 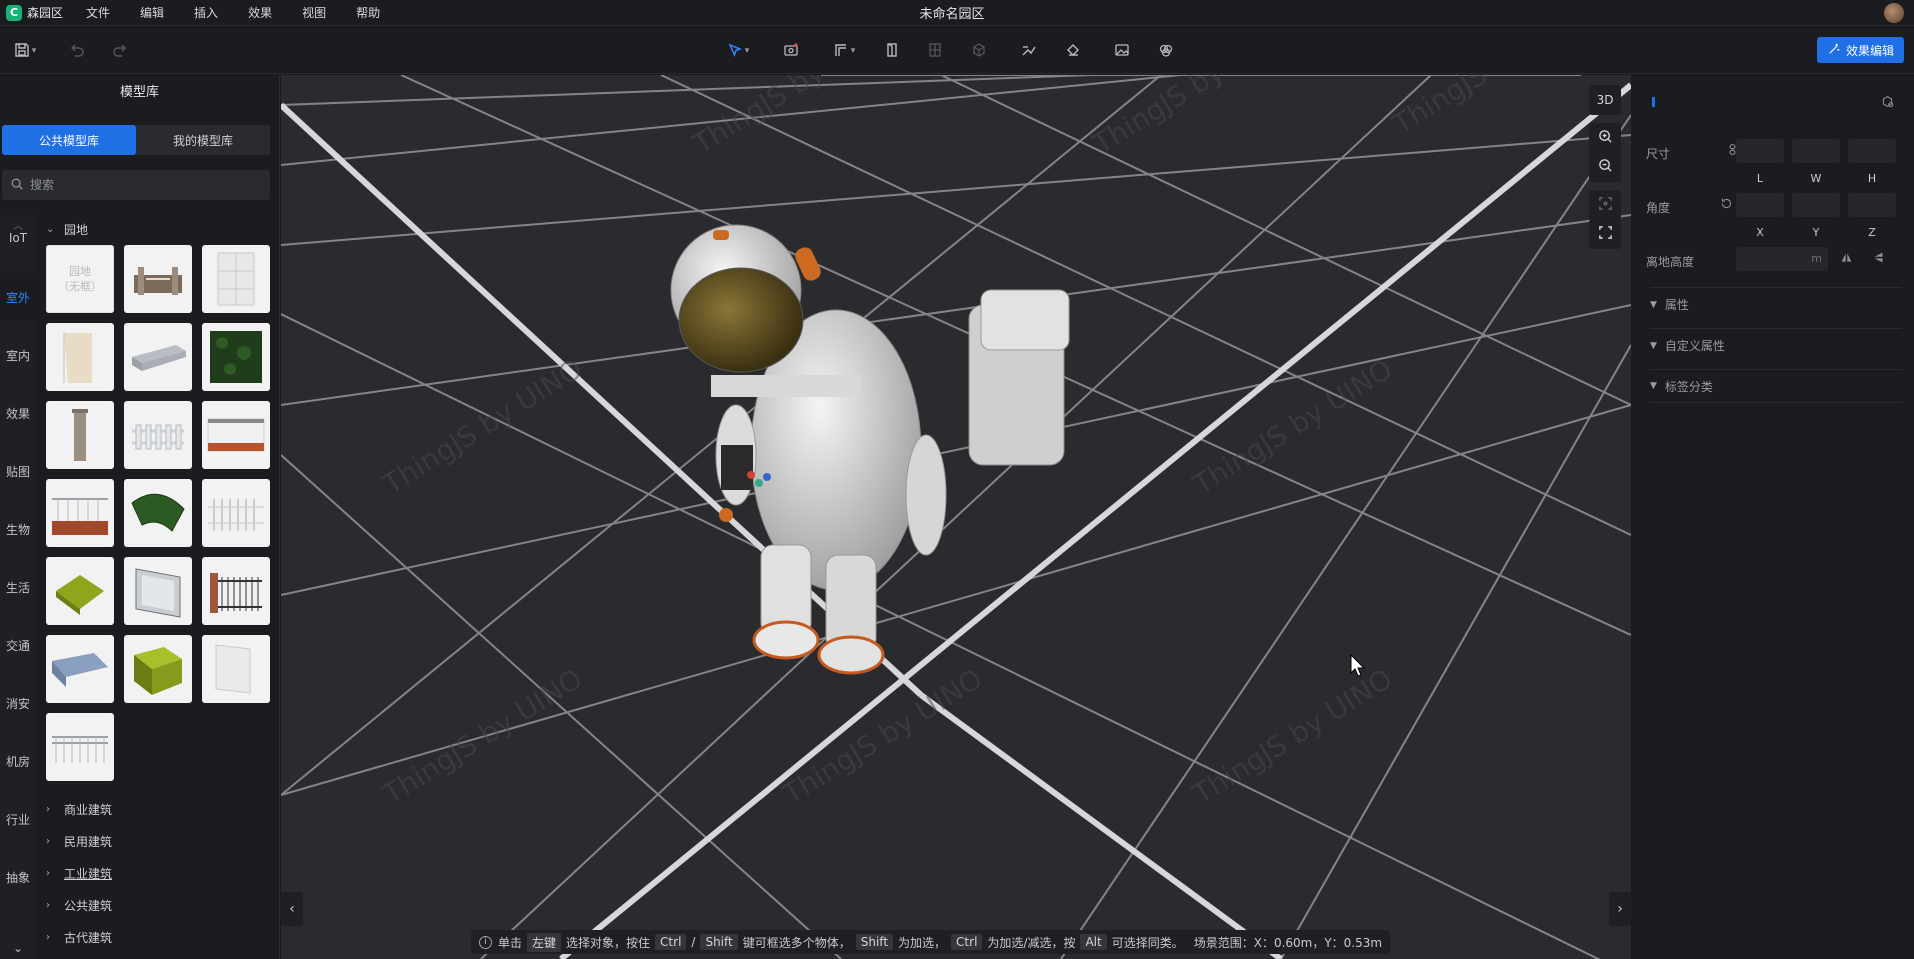 I want to click on group-label: 园地, so click(x=76, y=230).